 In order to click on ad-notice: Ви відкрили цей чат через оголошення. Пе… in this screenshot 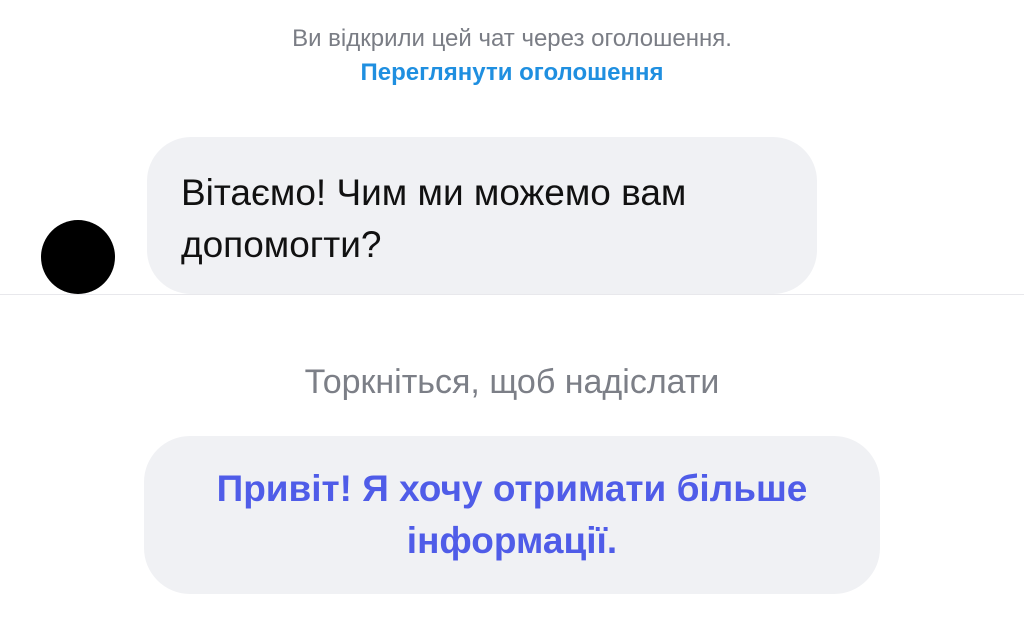, I will do `click(512, 56)`.